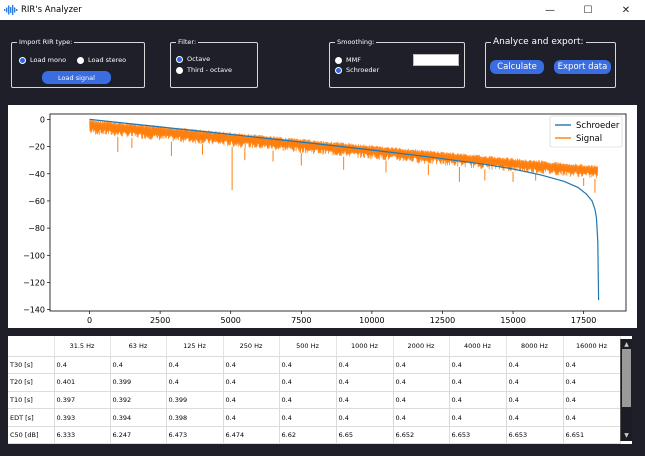 The height and width of the screenshot is (456, 645). What do you see at coordinates (107, 60) in the screenshot?
I see `load-stereo-label: Load stereo` at bounding box center [107, 60].